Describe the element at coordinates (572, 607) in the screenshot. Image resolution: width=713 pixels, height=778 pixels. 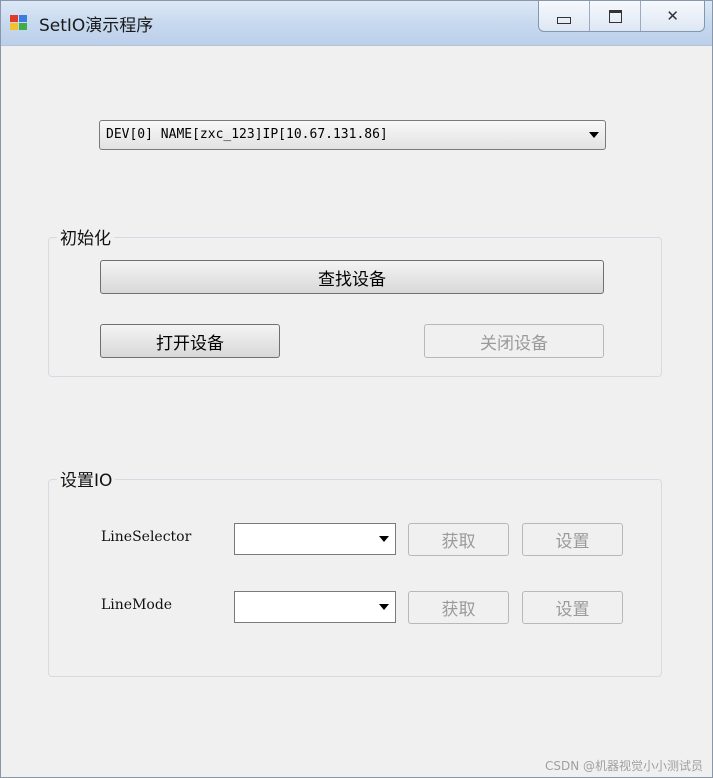
I see `line-mode-set-button: 设置` at that location.